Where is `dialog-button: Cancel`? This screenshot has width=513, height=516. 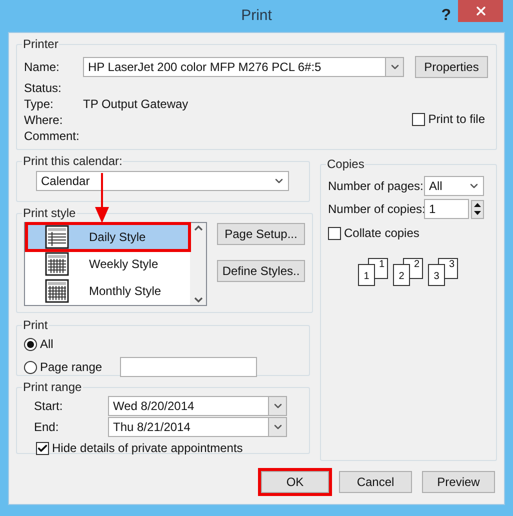
dialog-button: Cancel is located at coordinates (375, 482).